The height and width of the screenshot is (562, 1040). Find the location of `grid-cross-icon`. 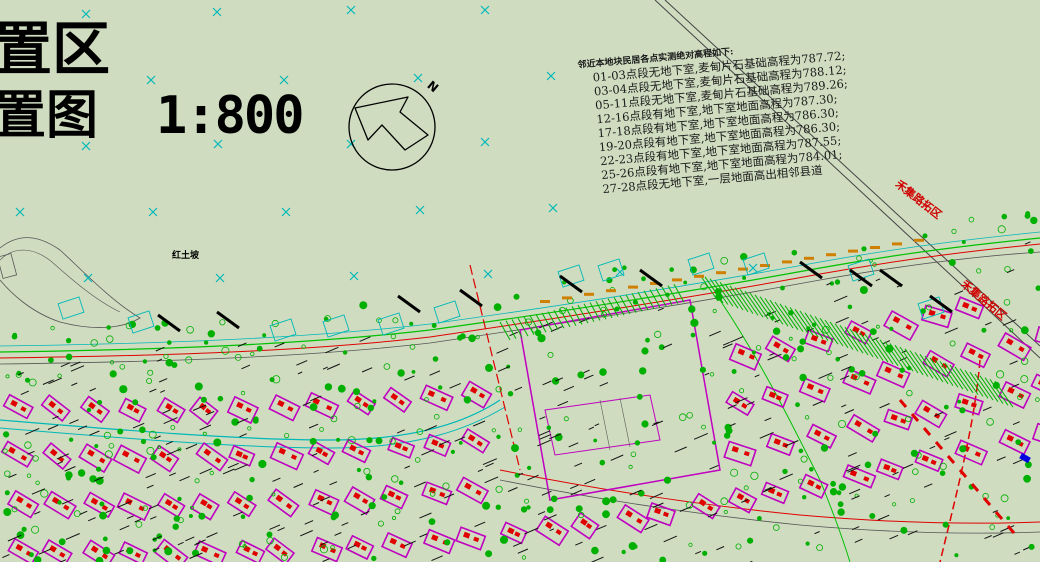

grid-cross-icon is located at coordinates (553, 208).